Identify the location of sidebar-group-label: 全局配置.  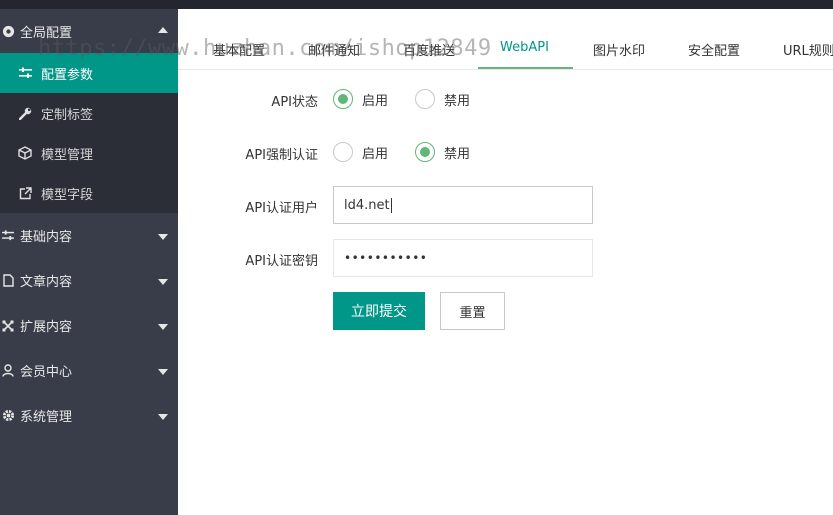
(46, 33).